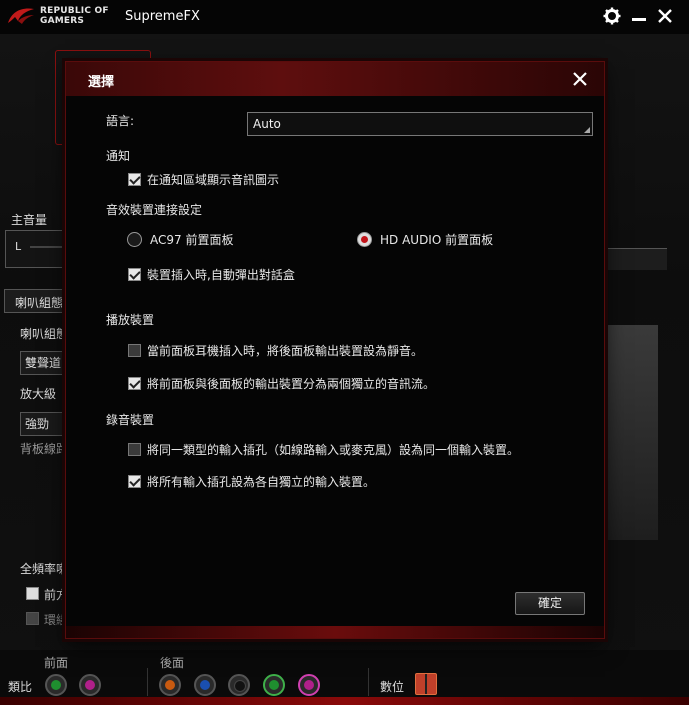 Image resolution: width=689 pixels, height=705 pixels. What do you see at coordinates (162, 16) in the screenshot?
I see `app-title: SupremeFX` at bounding box center [162, 16].